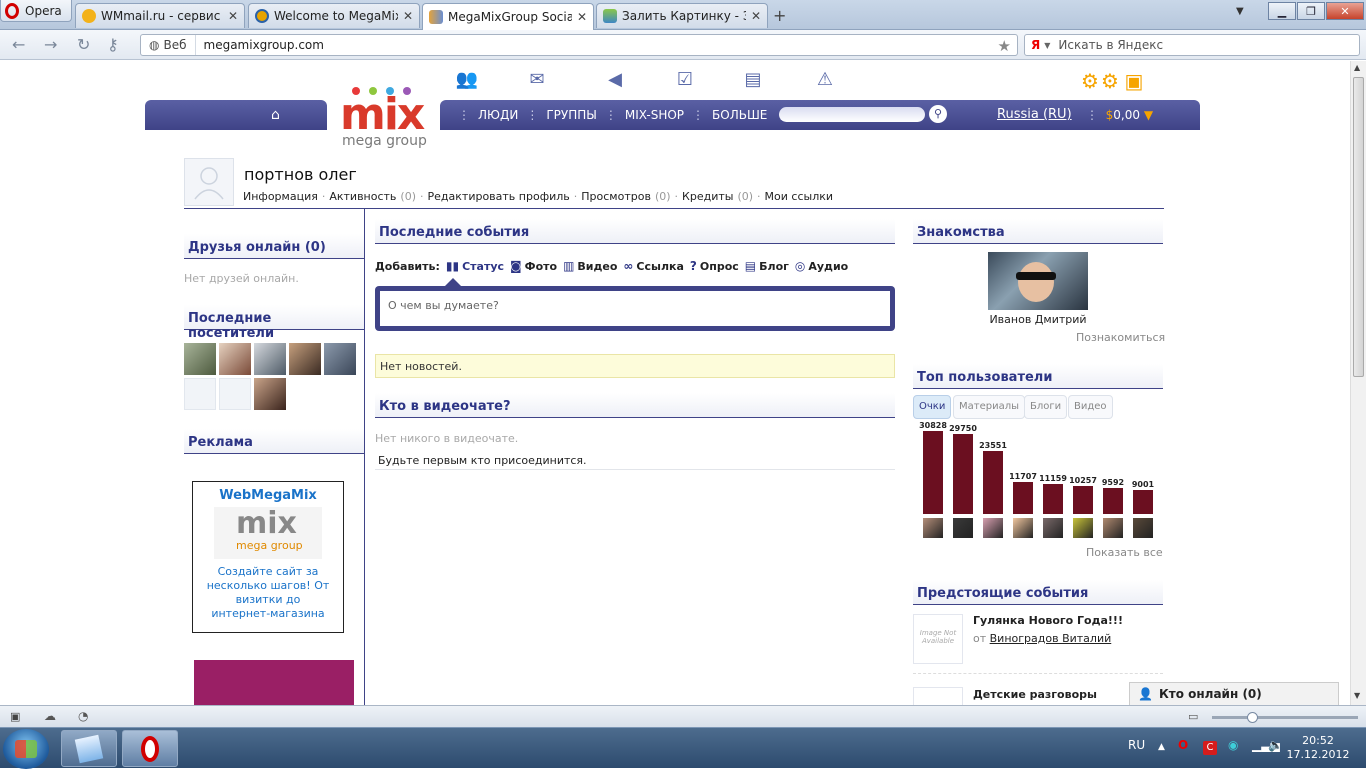 This screenshot has height=769, width=1366. What do you see at coordinates (334, 15) in the screenshot?
I see `browser-tab-megamix-welcome: Welcome to MegaMix... ✕` at bounding box center [334, 15].